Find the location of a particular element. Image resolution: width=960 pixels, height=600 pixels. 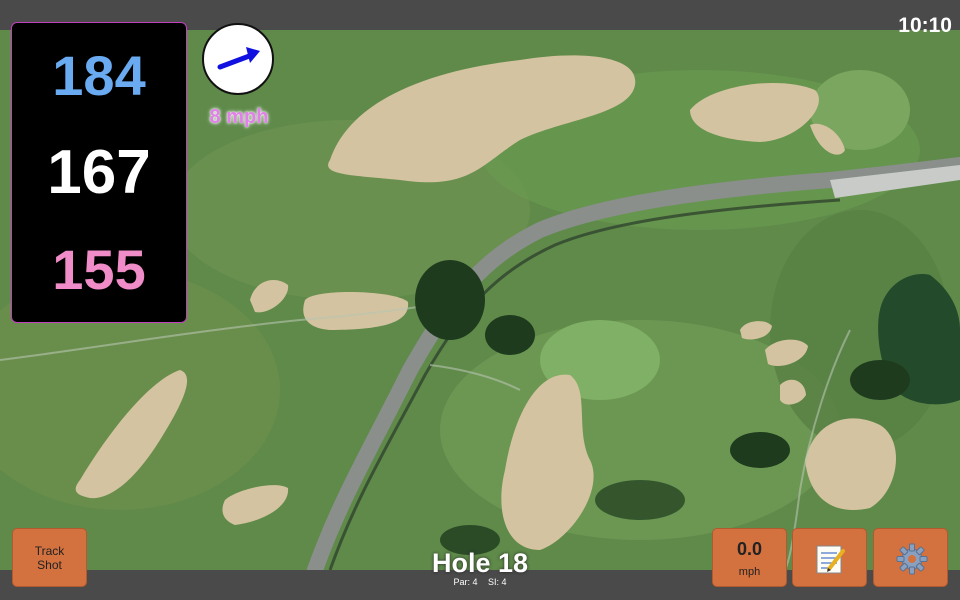

wind-speed: 8 mph is located at coordinates (239, 117).